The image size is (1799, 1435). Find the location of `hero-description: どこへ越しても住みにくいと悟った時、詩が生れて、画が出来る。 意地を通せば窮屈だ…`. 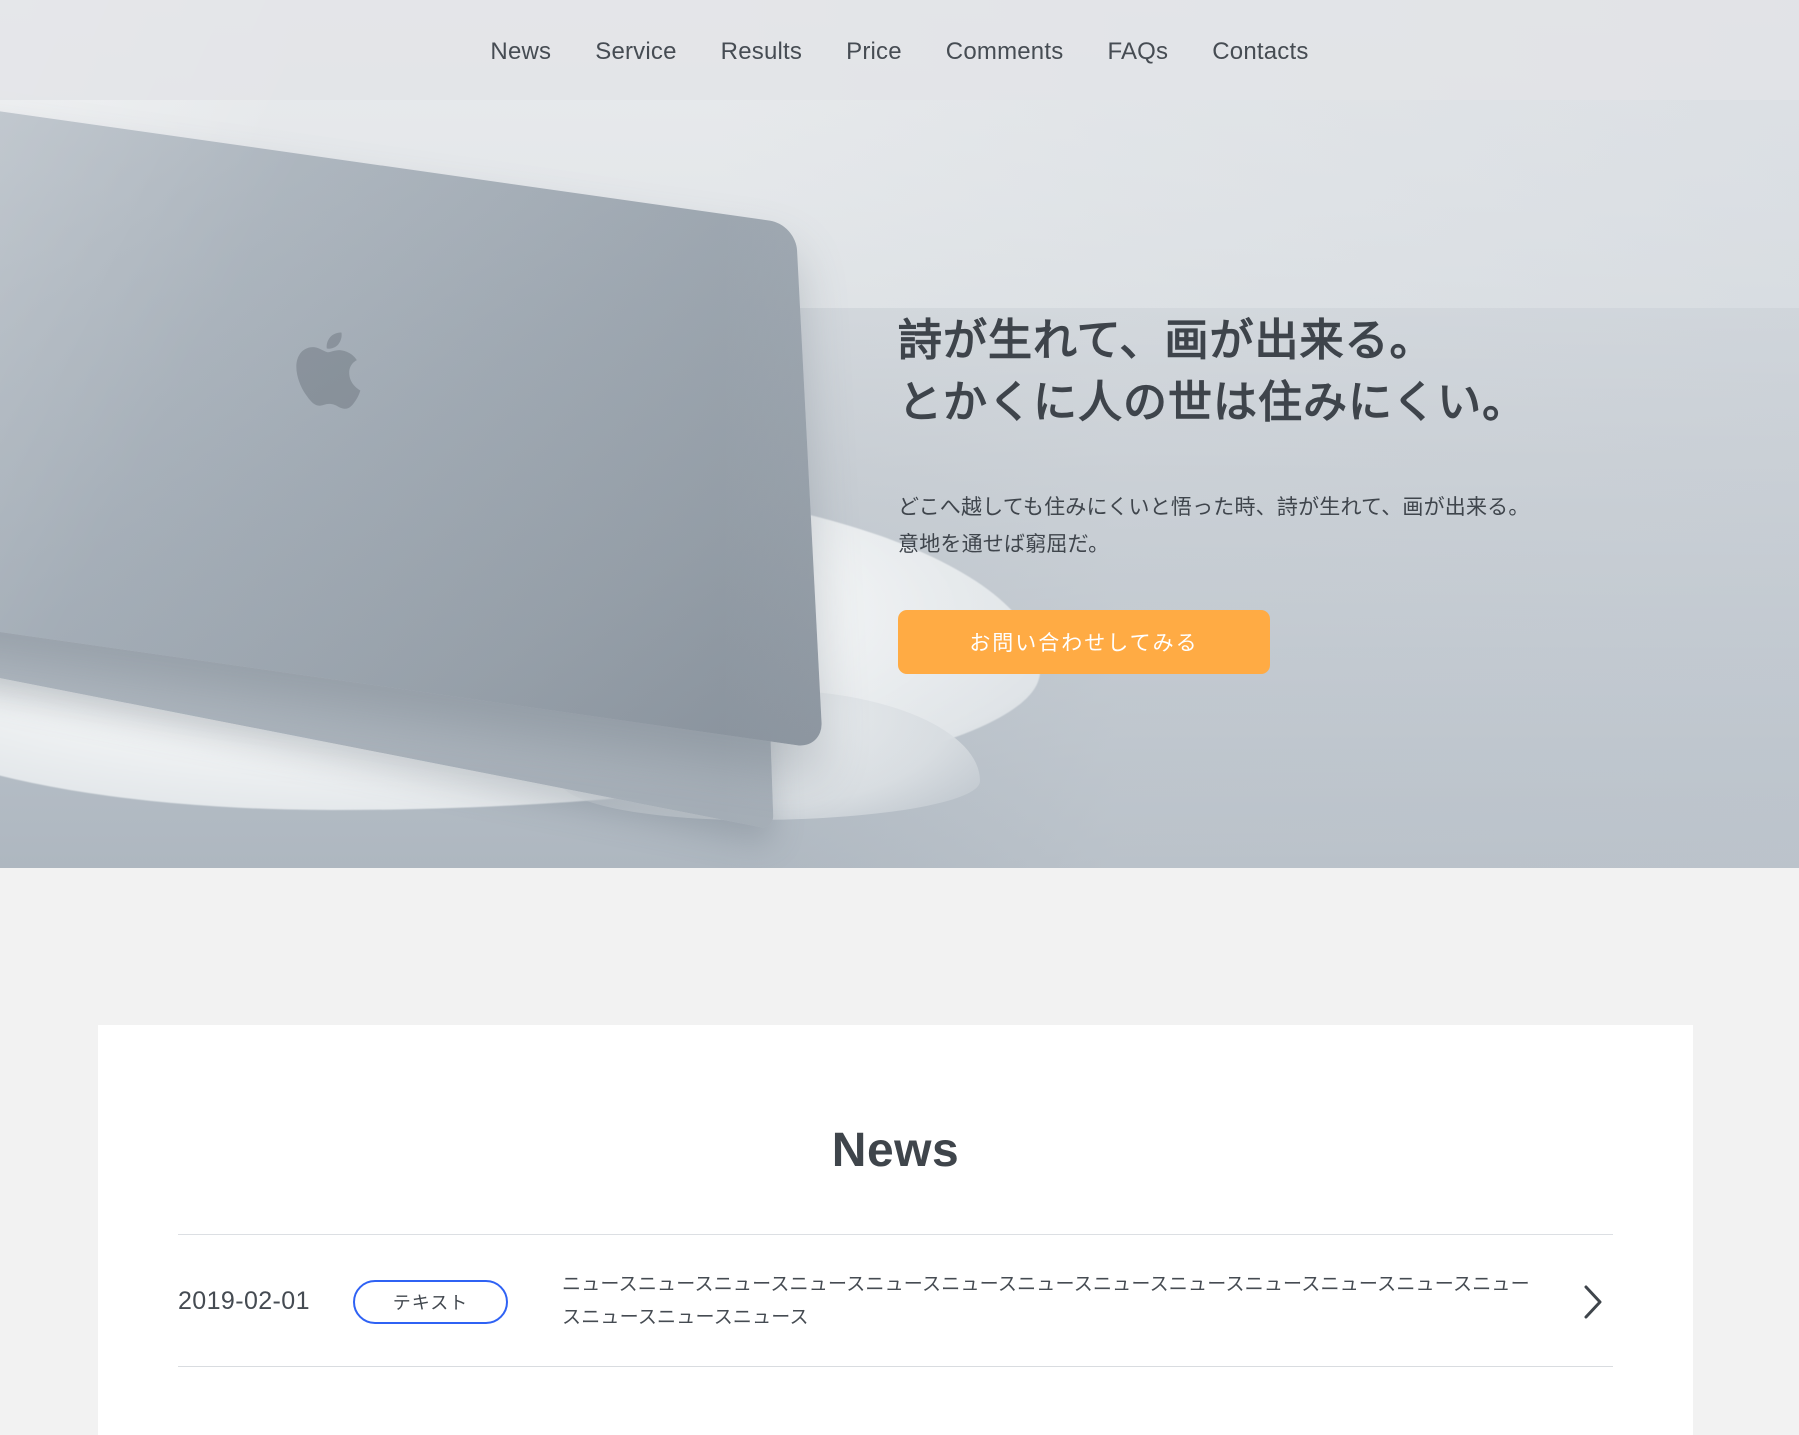

hero-description: どこへ越しても住みにくいと悟った時、詩が生れて、画が出来る。 意地を通せば窮屈だ… is located at coordinates (1278, 526).